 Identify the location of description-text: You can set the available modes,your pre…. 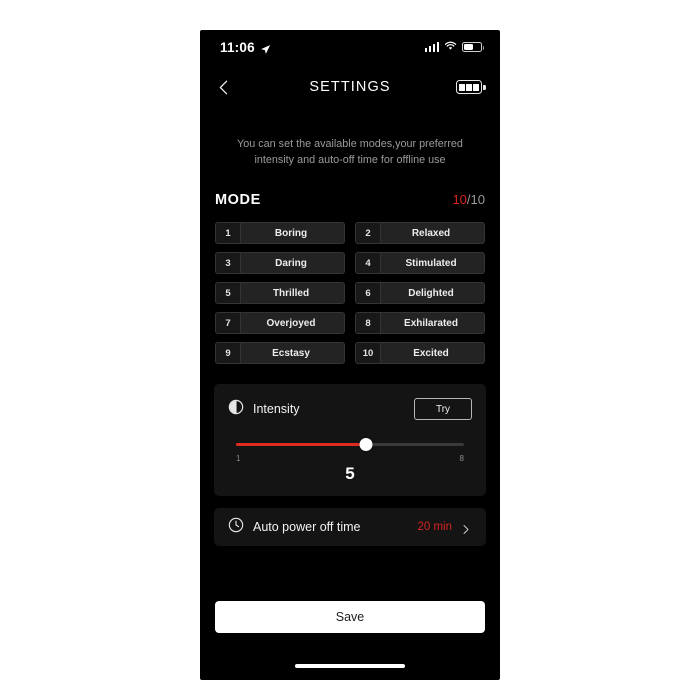
(350, 152).